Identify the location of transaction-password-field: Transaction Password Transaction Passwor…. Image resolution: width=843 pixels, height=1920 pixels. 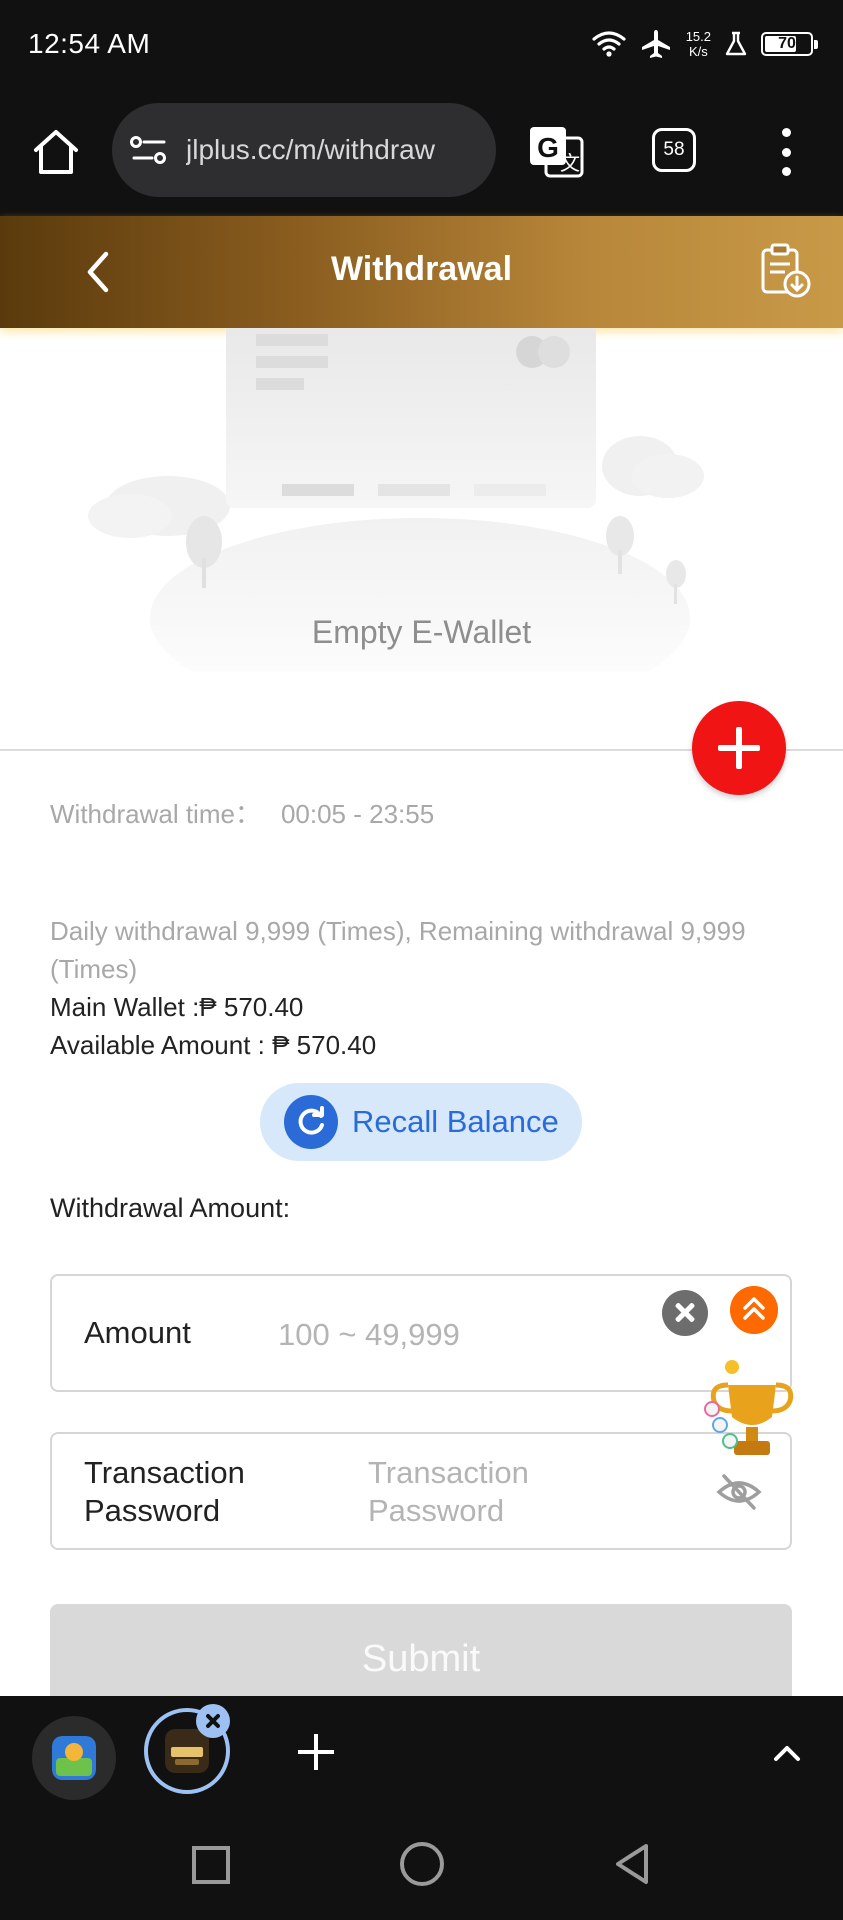
(421, 1491).